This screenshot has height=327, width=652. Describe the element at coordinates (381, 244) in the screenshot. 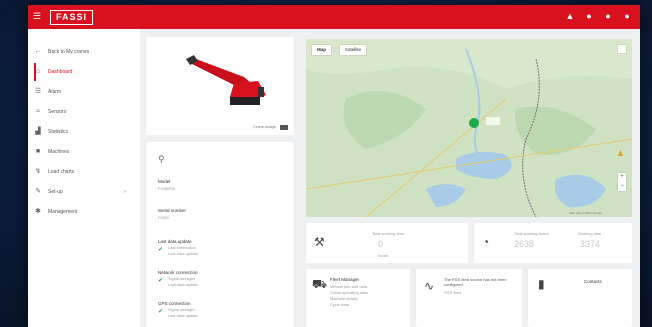

I see `widget-value: 0` at that location.